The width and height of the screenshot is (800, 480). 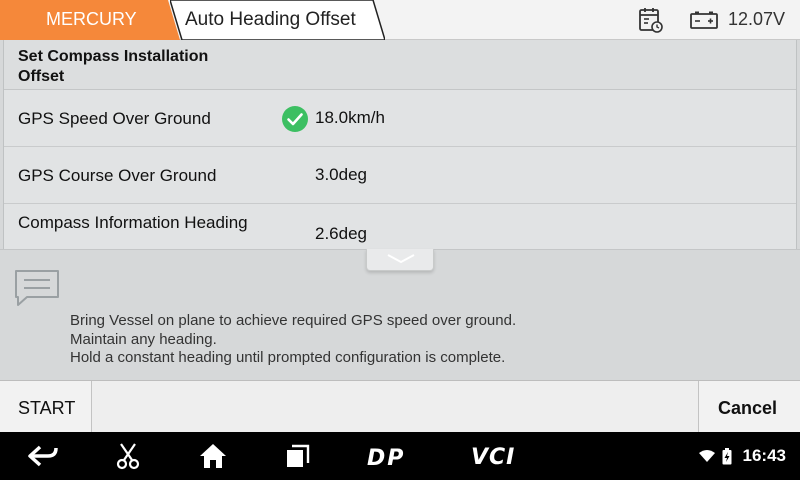 What do you see at coordinates (400, 226) in the screenshot?
I see `table-row-compass-heading: Compass Information Heading 2.6deg` at bounding box center [400, 226].